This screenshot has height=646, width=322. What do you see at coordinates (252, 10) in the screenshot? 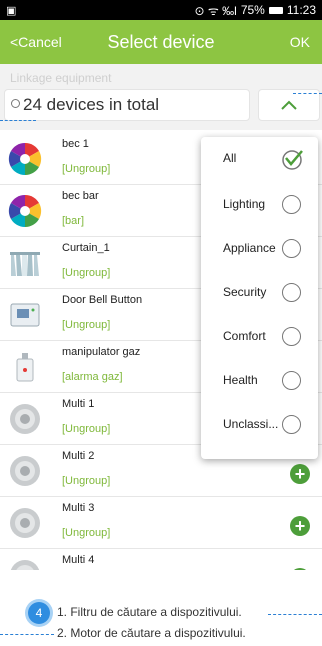
I see `battery-level: 75%` at bounding box center [252, 10].